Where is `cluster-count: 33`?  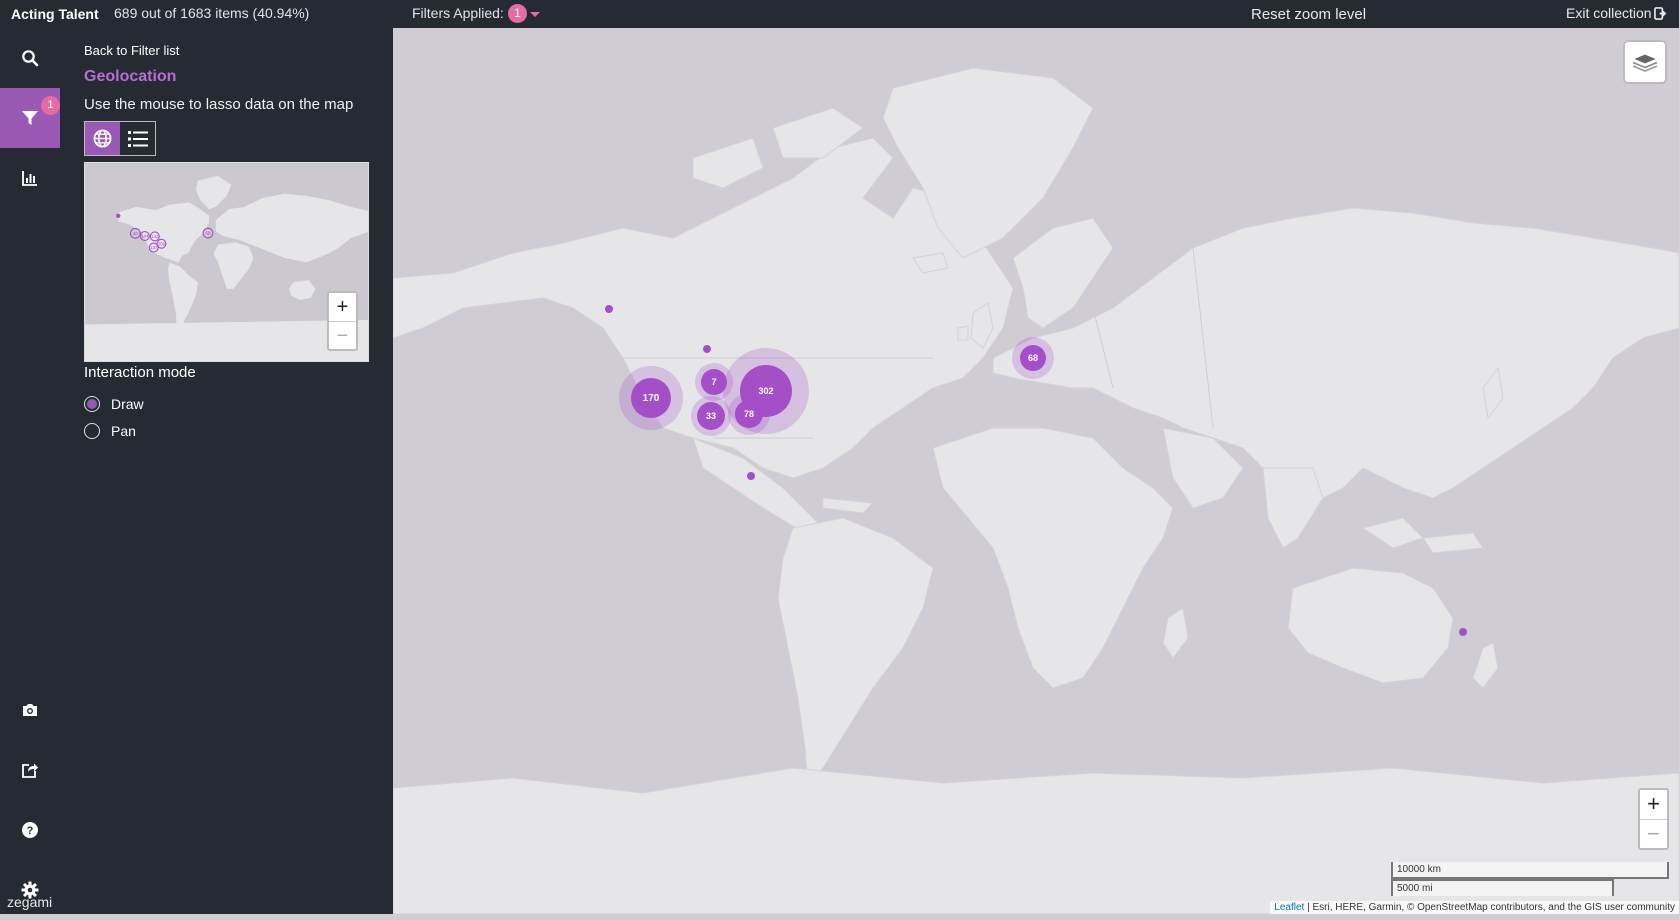
cluster-count: 33 is located at coordinates (711, 416).